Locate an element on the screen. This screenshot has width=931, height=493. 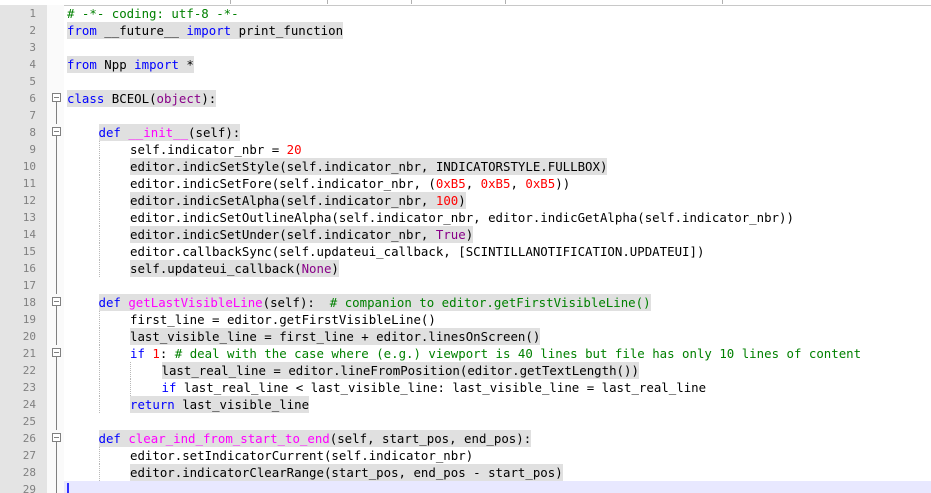
code-token-builtin: True is located at coordinates (450, 234).